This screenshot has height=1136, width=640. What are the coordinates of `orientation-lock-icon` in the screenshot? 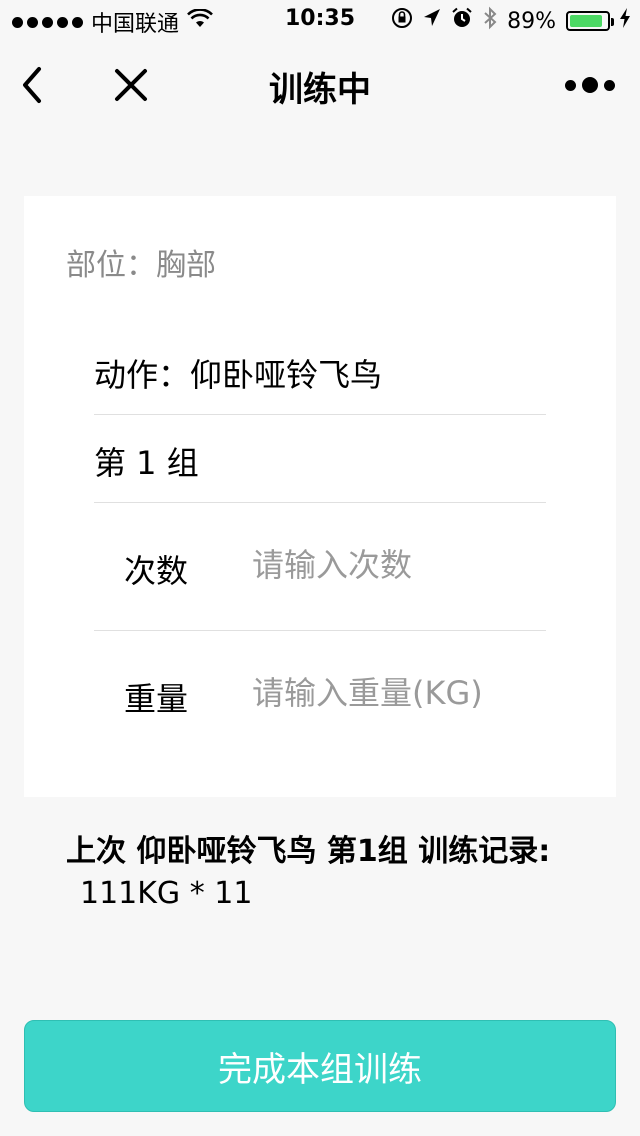 It's located at (402, 21).